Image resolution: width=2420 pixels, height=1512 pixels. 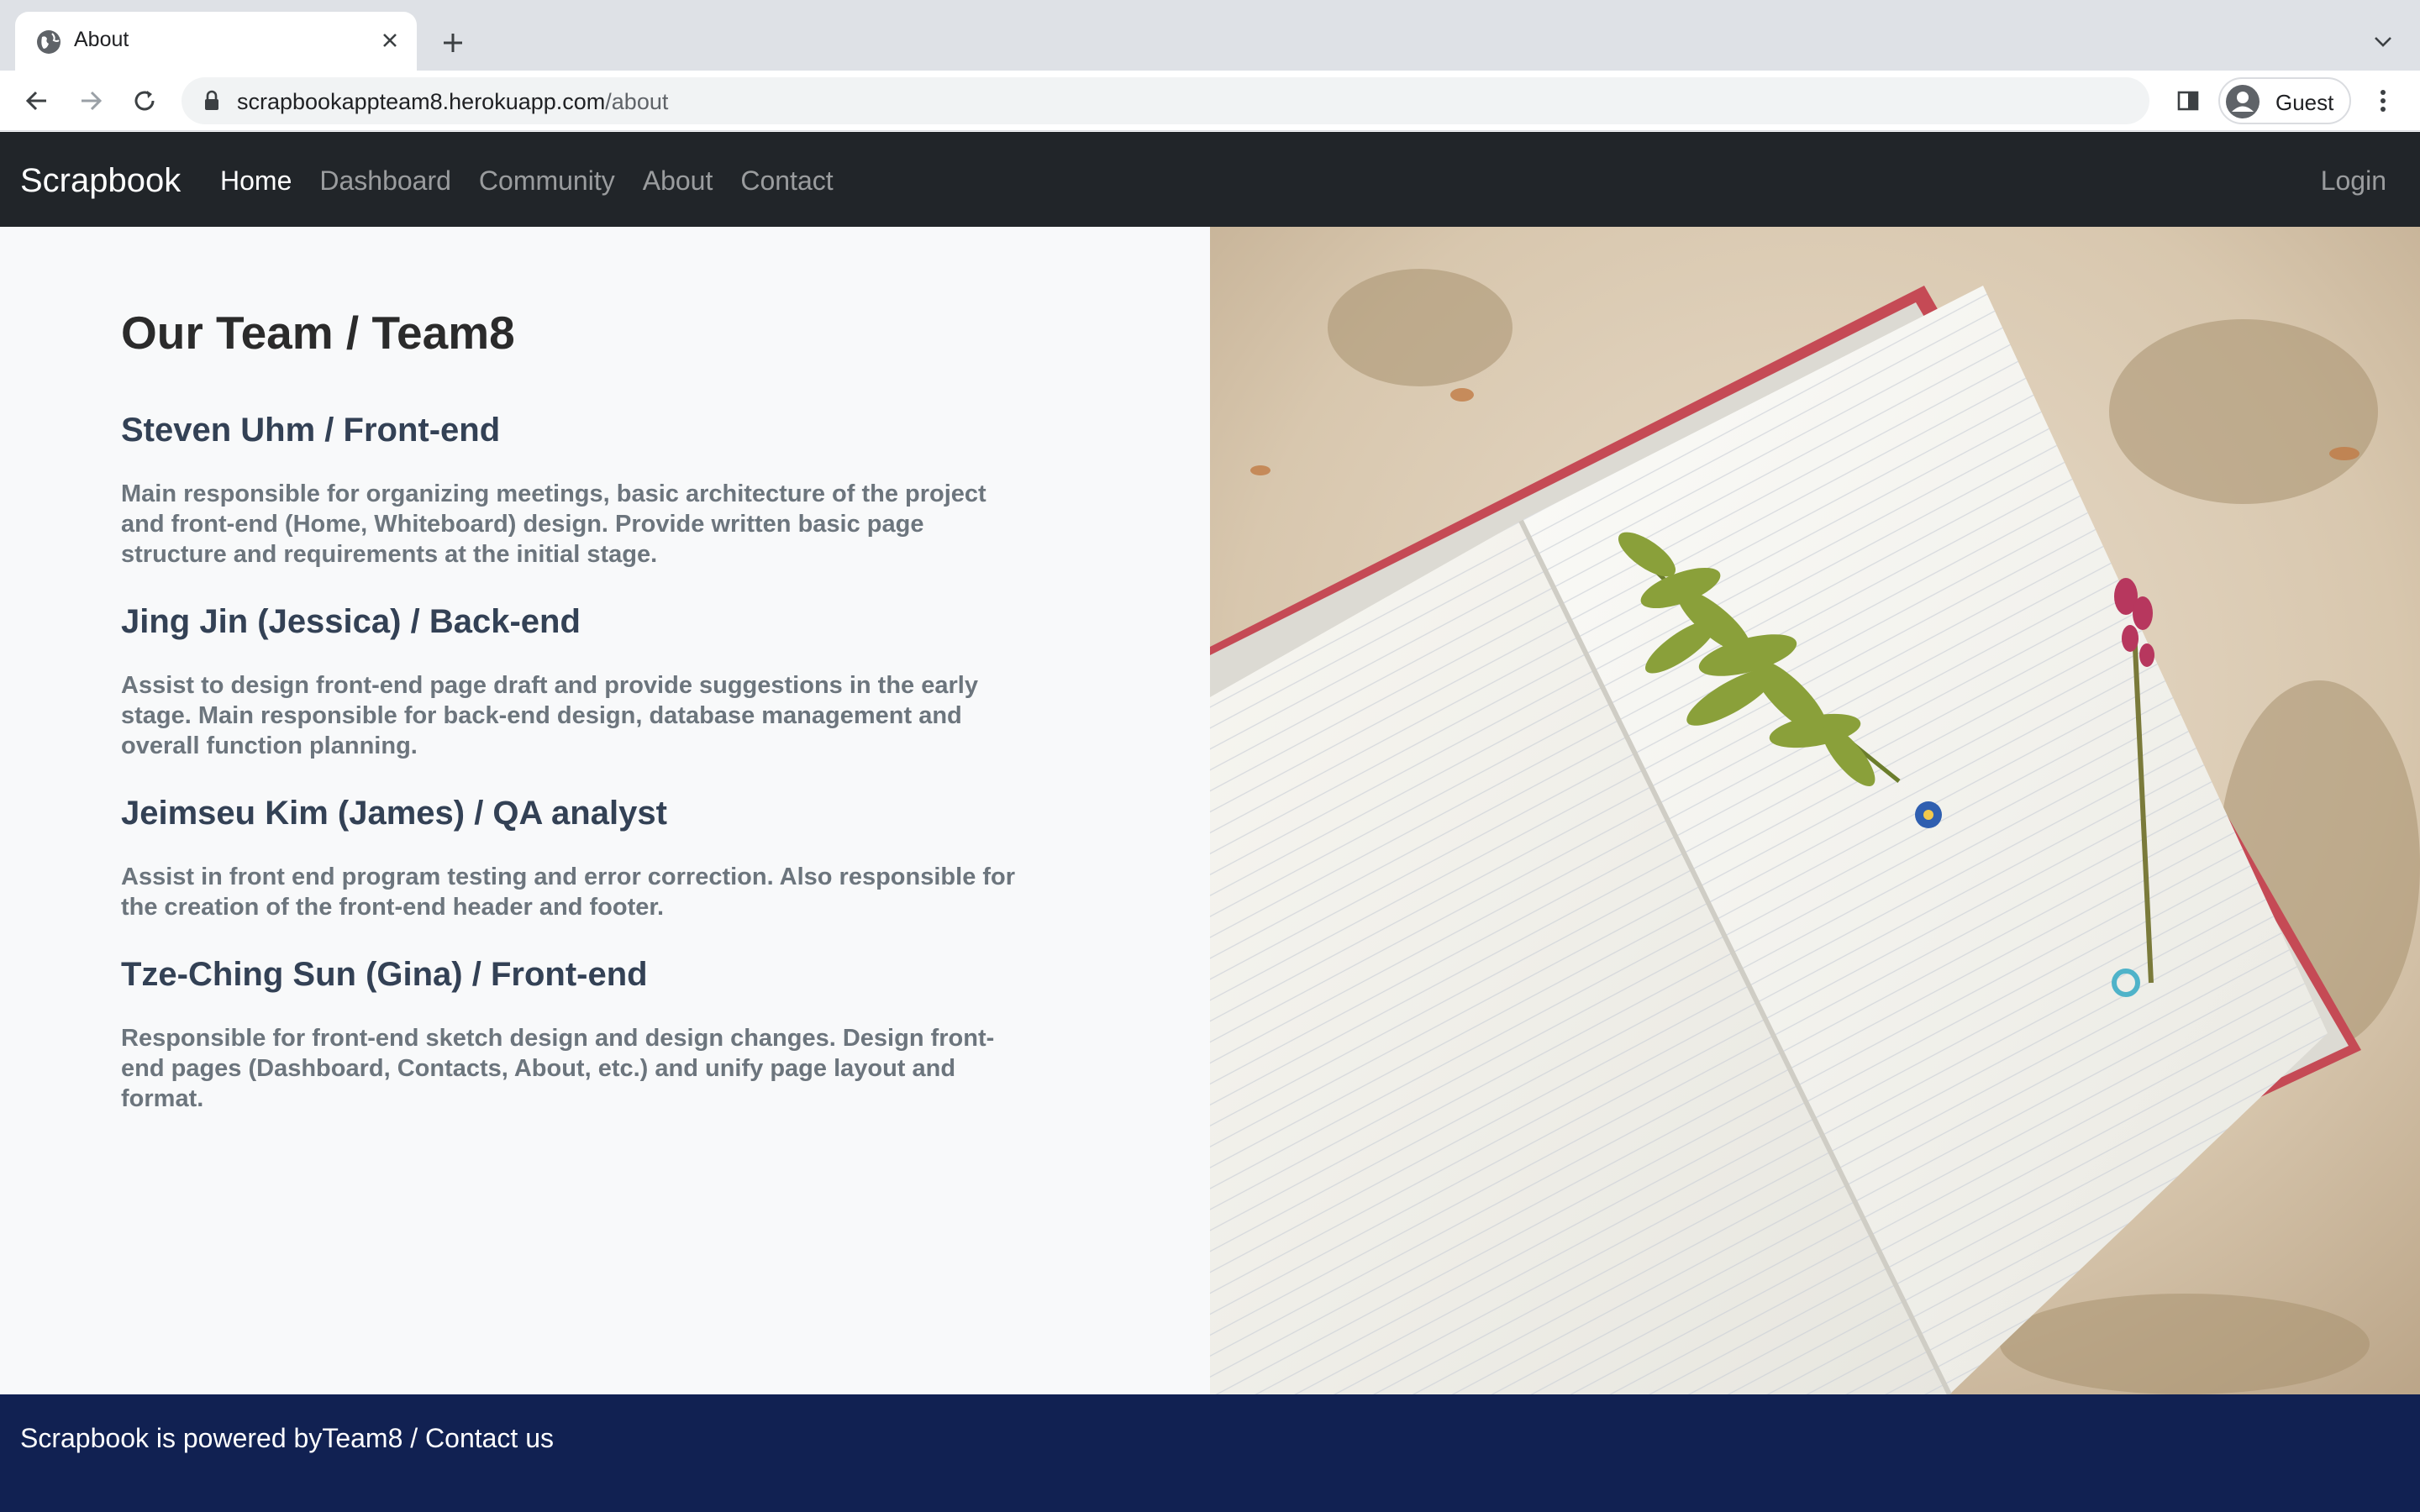 I want to click on member-name: Tze-Ching Sun (Gina) / Front-end, so click(x=384, y=974).